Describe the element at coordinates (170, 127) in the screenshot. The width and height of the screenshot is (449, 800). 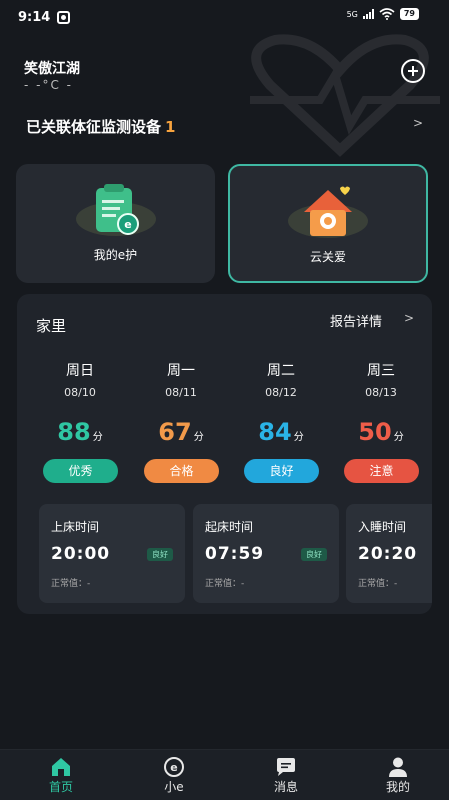
I see `linked-devices-count: 1` at that location.